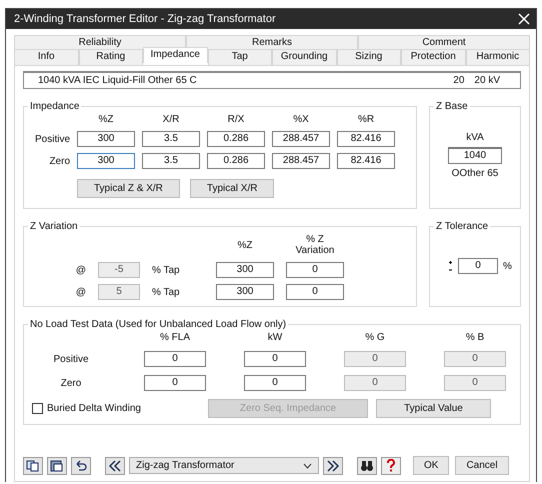  What do you see at coordinates (366, 119) in the screenshot?
I see `column-header: %R` at bounding box center [366, 119].